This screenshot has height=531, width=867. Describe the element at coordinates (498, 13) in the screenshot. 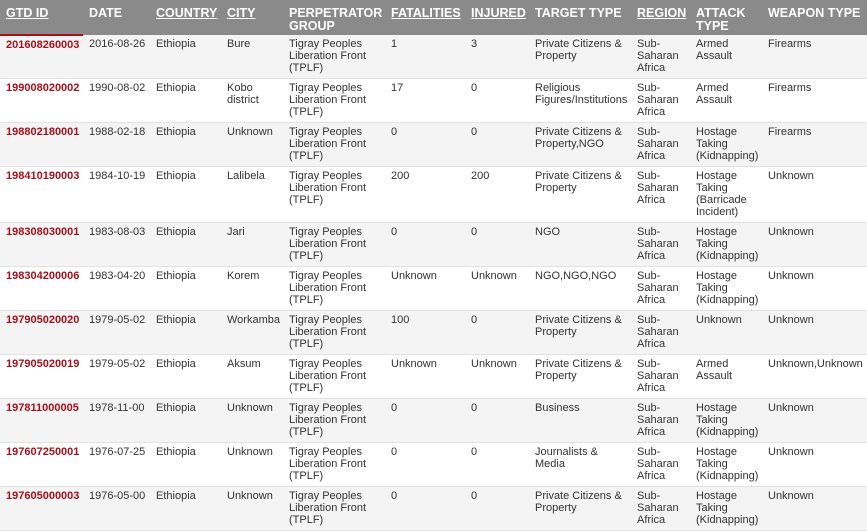

I see `column-header-label: INJURED` at that location.